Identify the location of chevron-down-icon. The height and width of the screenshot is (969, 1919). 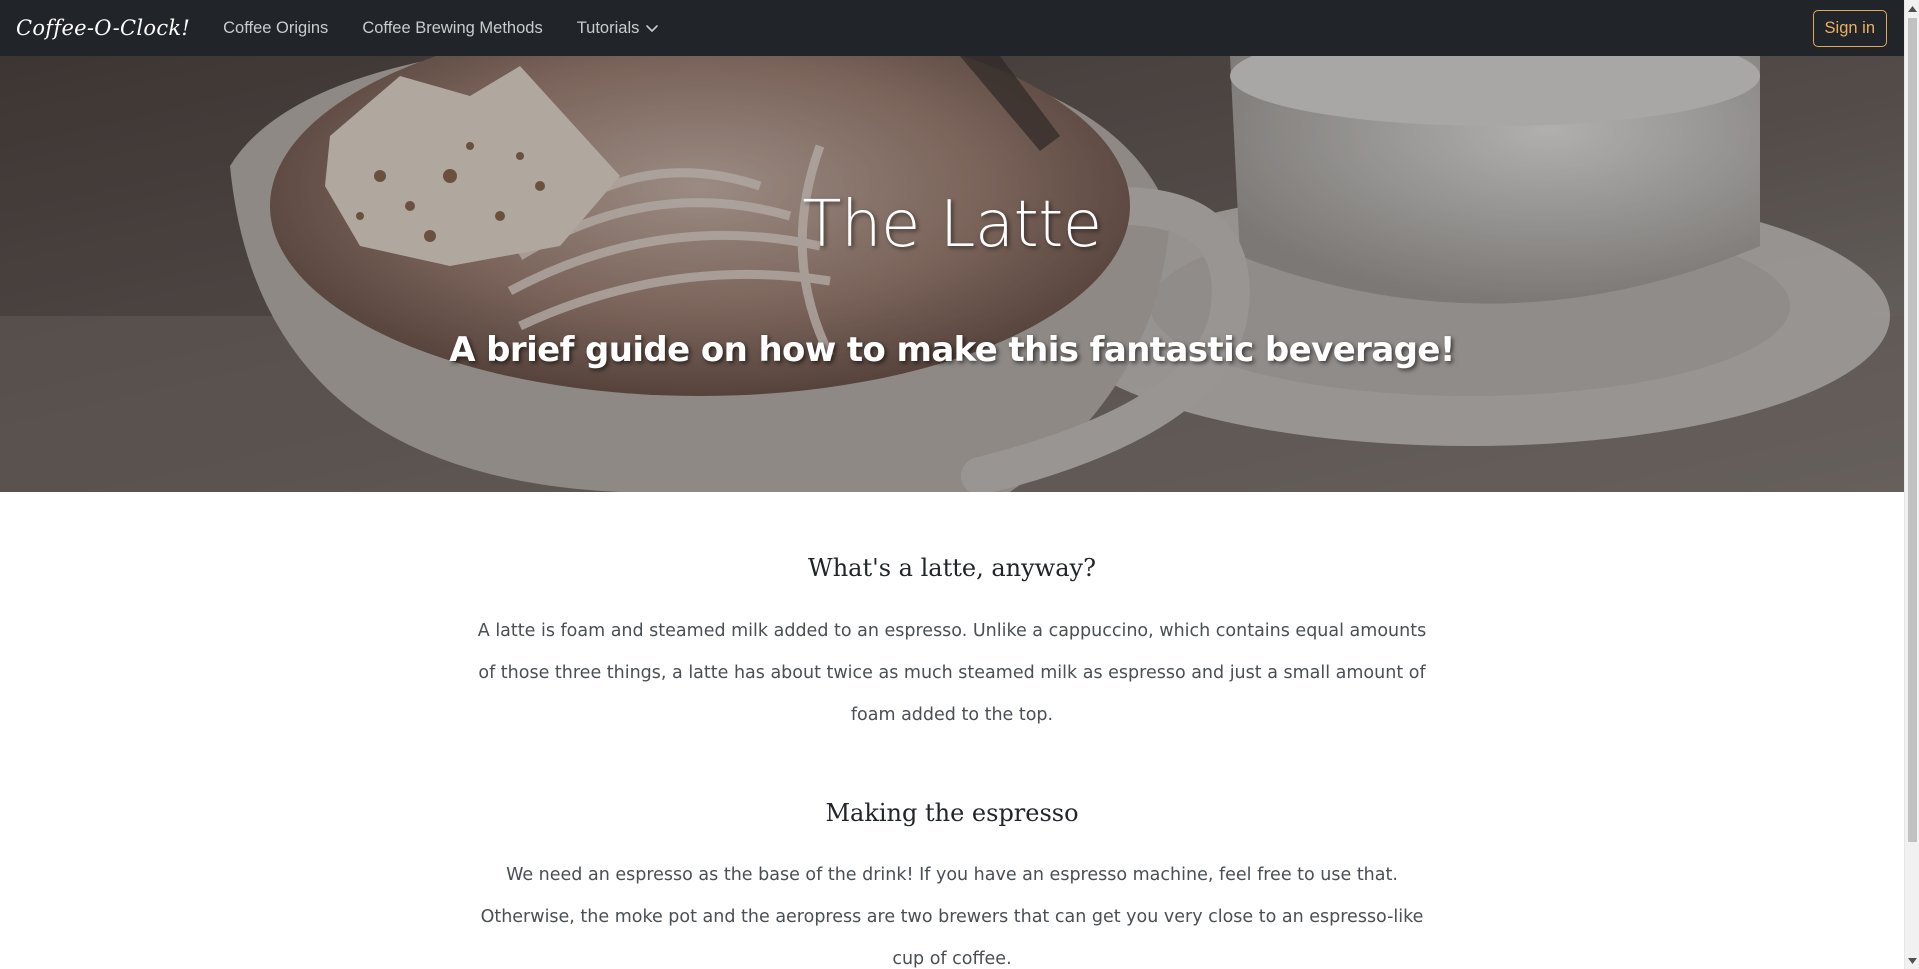
(652, 28).